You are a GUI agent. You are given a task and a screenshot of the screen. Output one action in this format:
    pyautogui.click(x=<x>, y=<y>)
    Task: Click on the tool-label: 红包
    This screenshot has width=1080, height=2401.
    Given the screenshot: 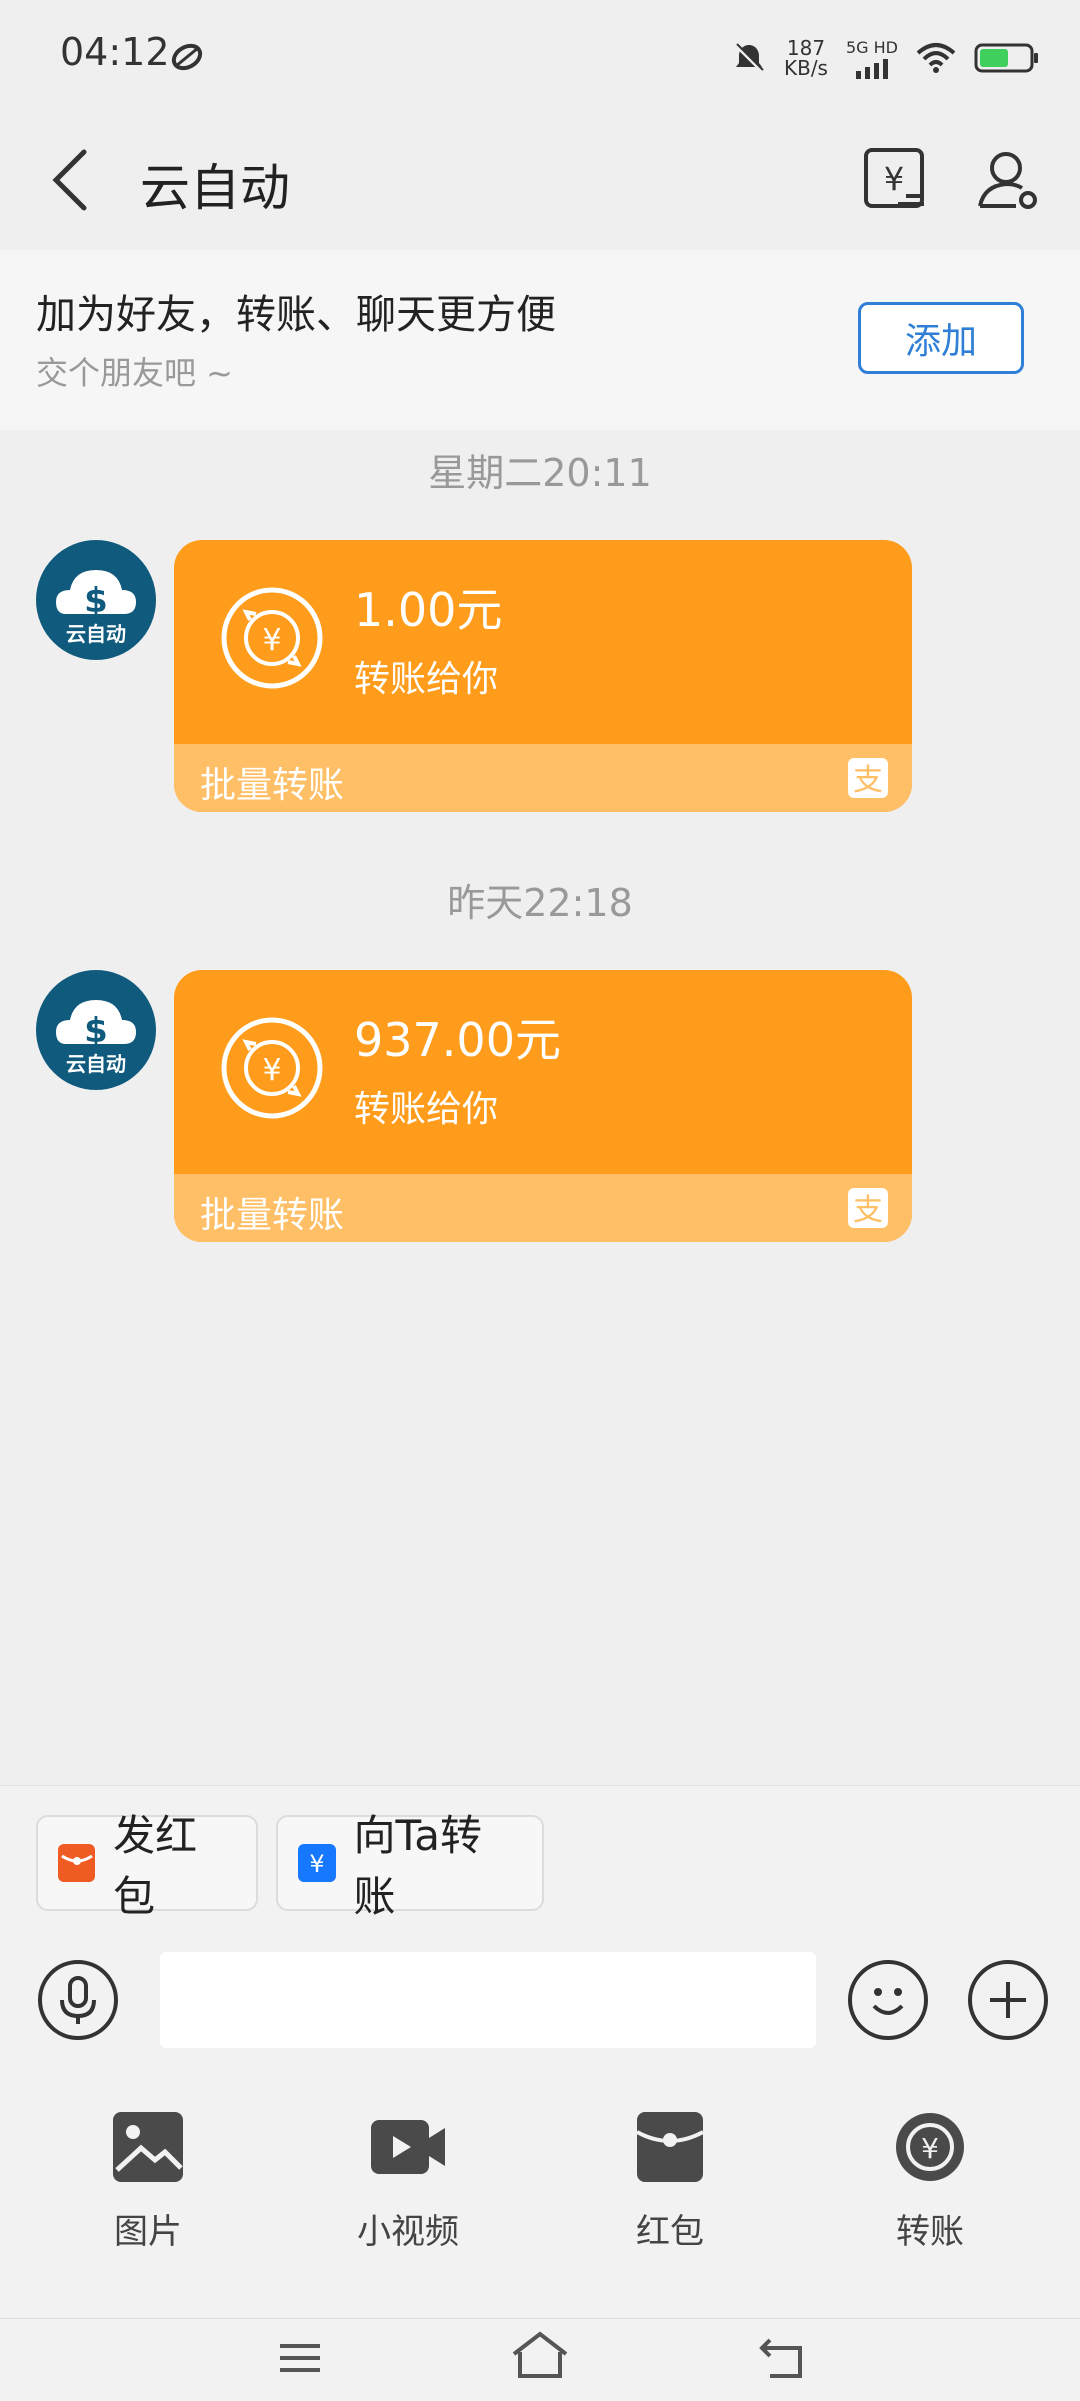 What is the action you would take?
    pyautogui.click(x=670, y=2232)
    